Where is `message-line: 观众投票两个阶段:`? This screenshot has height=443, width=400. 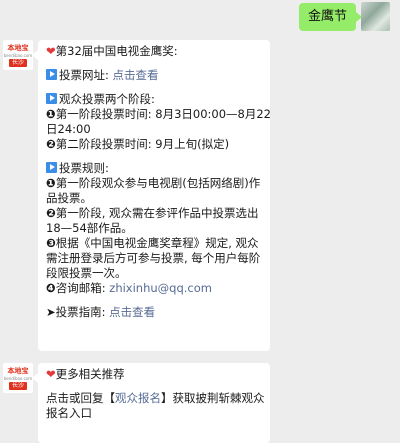 message-line: 观众投票两个阶段: is located at coordinates (154, 99).